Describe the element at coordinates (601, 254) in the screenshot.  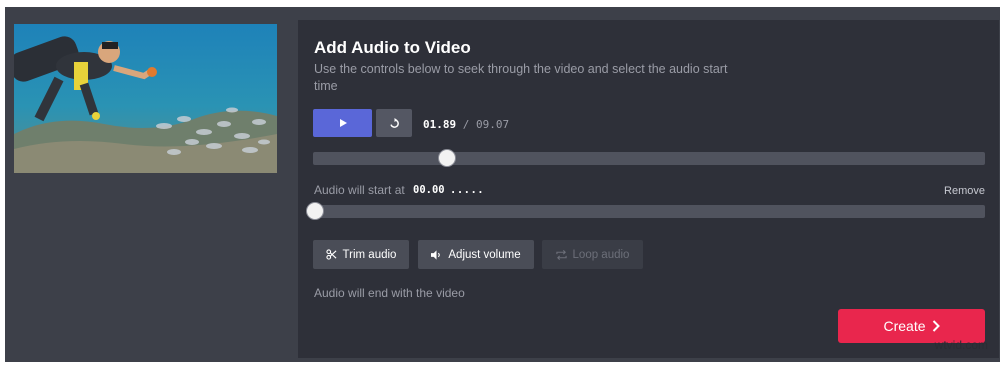
I see `loop-audio-label: Loop audio` at that location.